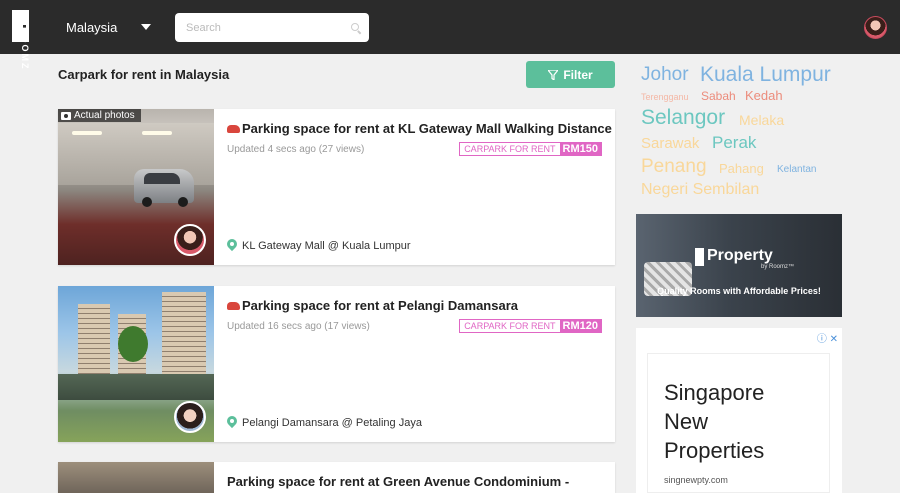 The image size is (900, 493). I want to click on state-link-sarawak: Sarawak, so click(670, 143).